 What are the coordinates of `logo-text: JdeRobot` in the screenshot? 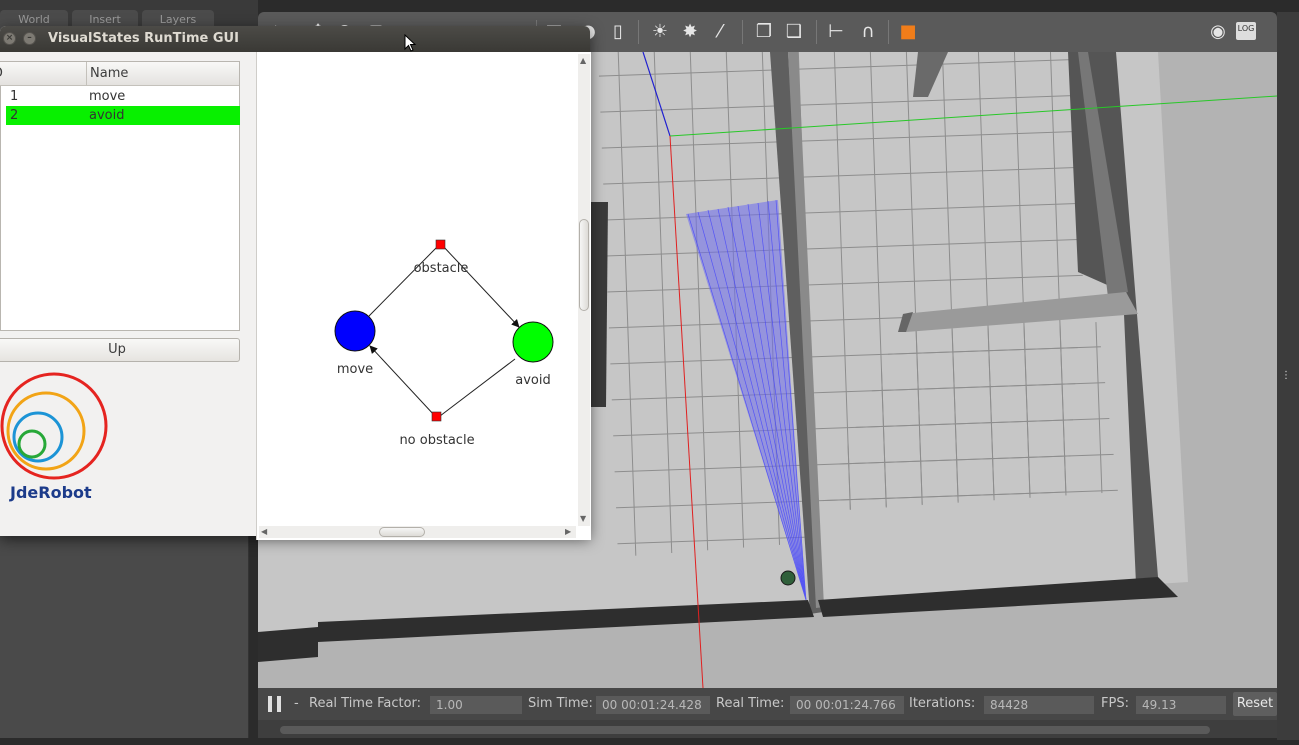 It's located at (51, 492).